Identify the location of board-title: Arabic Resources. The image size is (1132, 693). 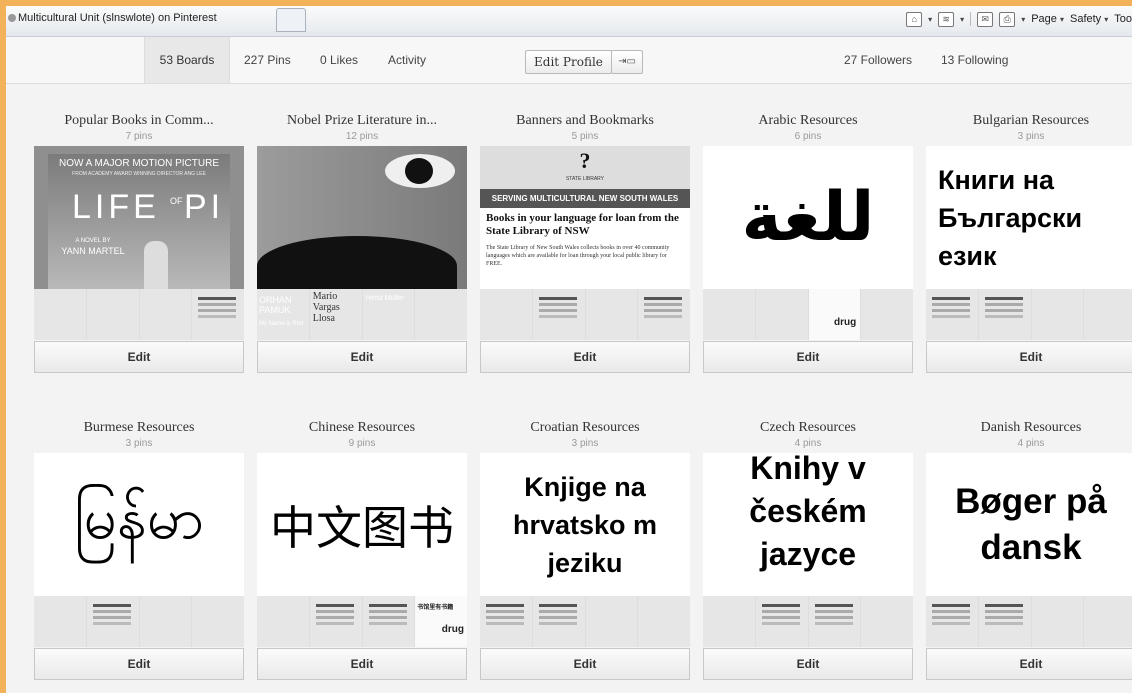
(808, 121).